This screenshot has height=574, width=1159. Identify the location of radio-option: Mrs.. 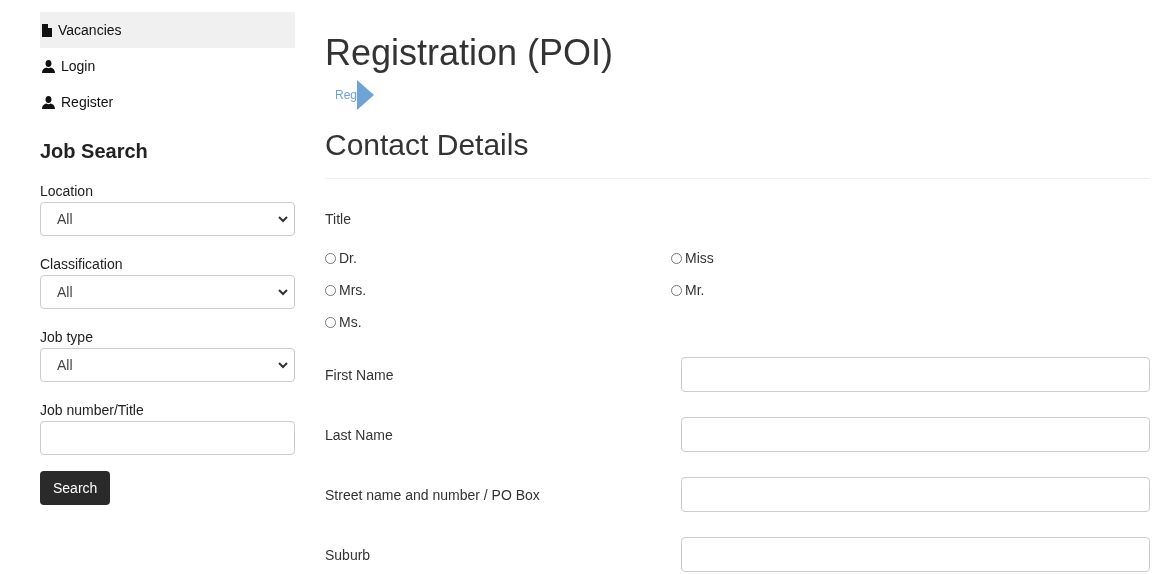
(498, 290).